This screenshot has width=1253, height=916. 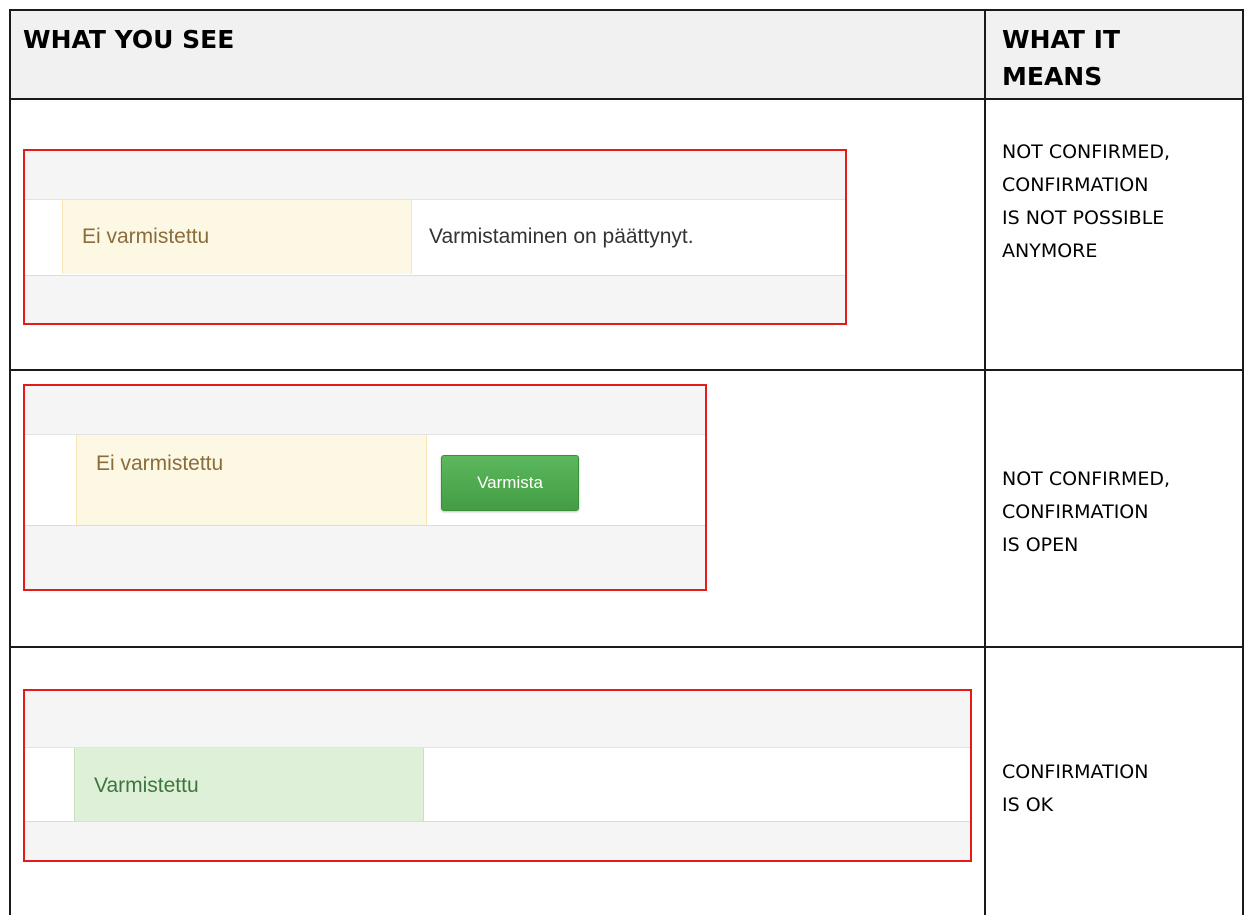 What do you see at coordinates (1075, 788) in the screenshot?
I see `meaning-confirmed: CONFIRMATION IS OK` at bounding box center [1075, 788].